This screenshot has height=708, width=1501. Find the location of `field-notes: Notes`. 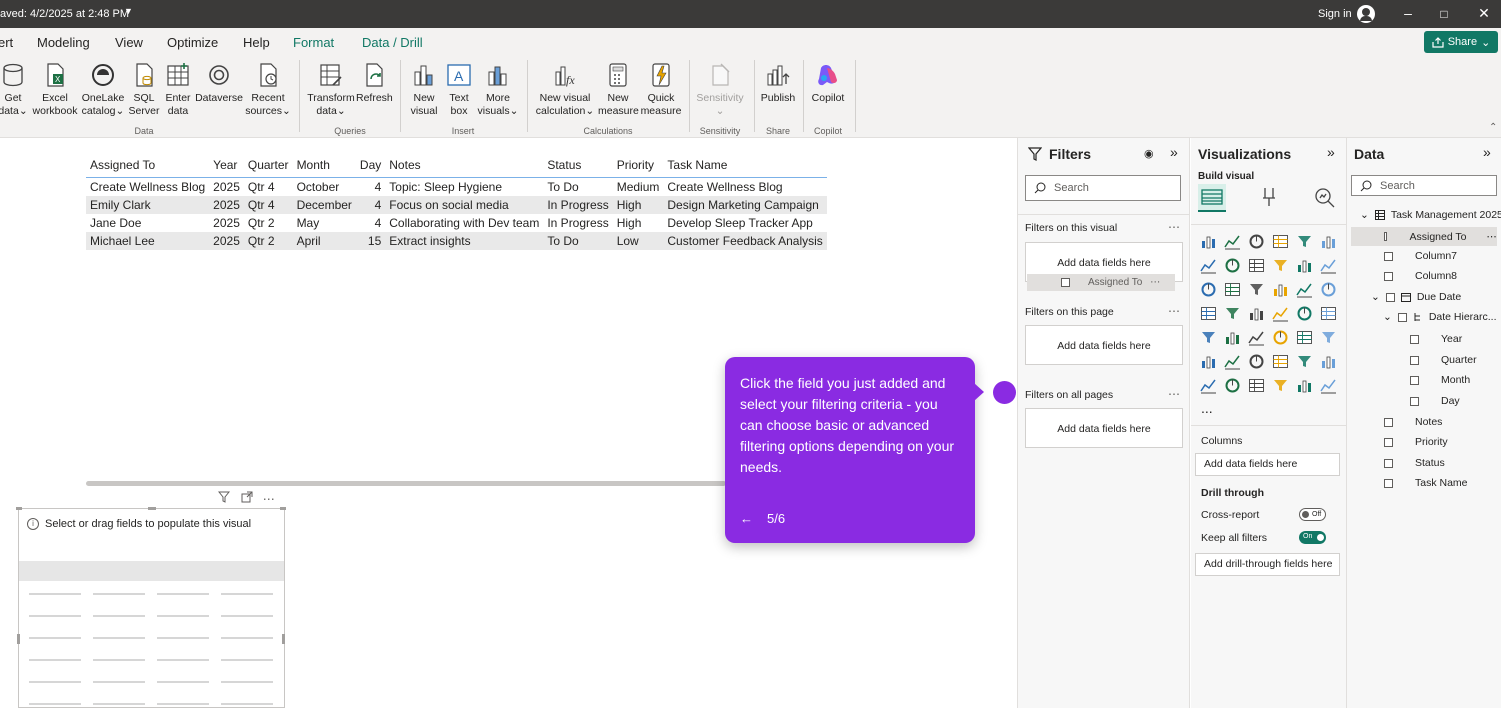

field-notes: Notes is located at coordinates (1413, 422).